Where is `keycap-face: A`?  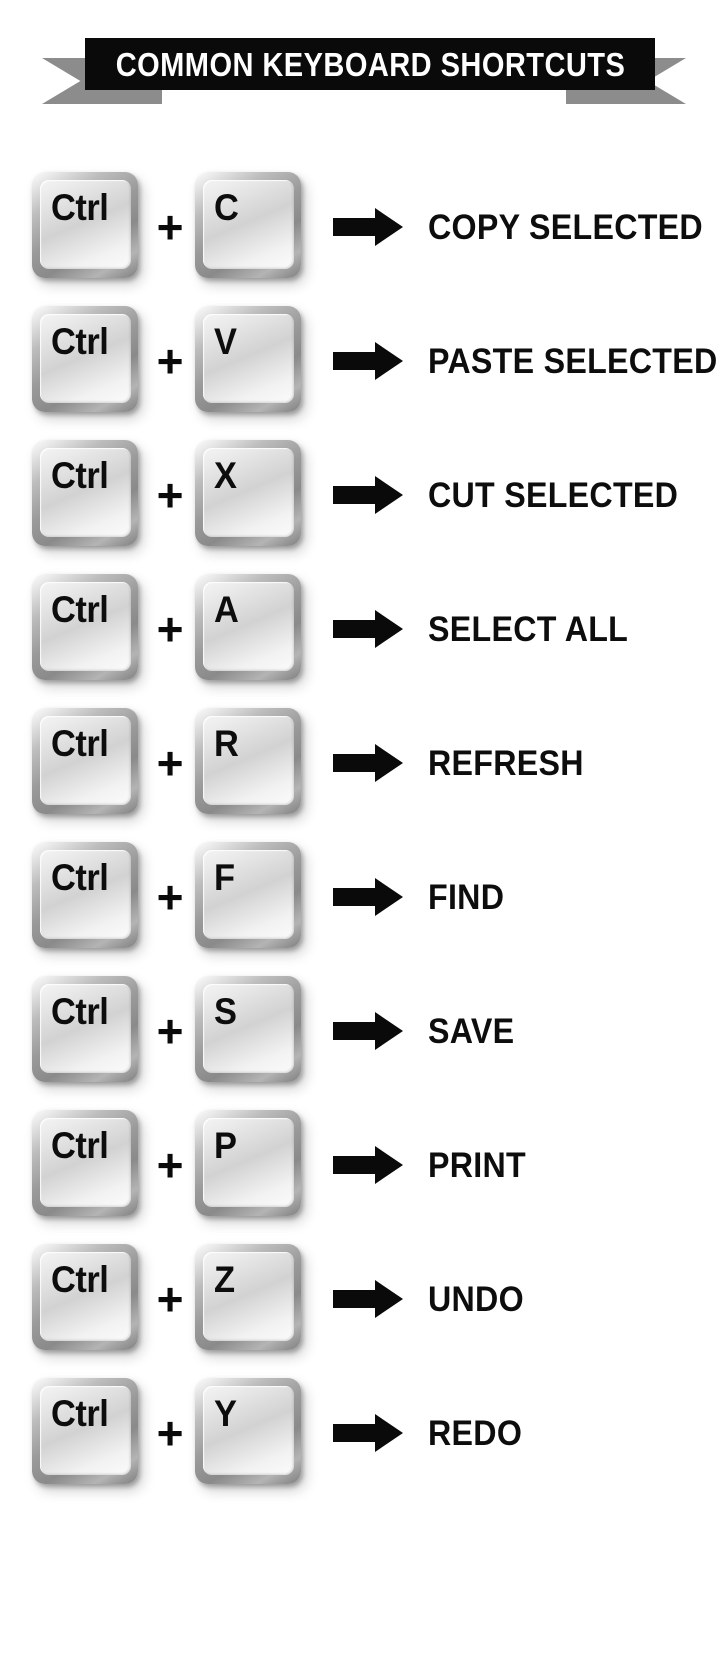
keycap-face: A is located at coordinates (248, 626).